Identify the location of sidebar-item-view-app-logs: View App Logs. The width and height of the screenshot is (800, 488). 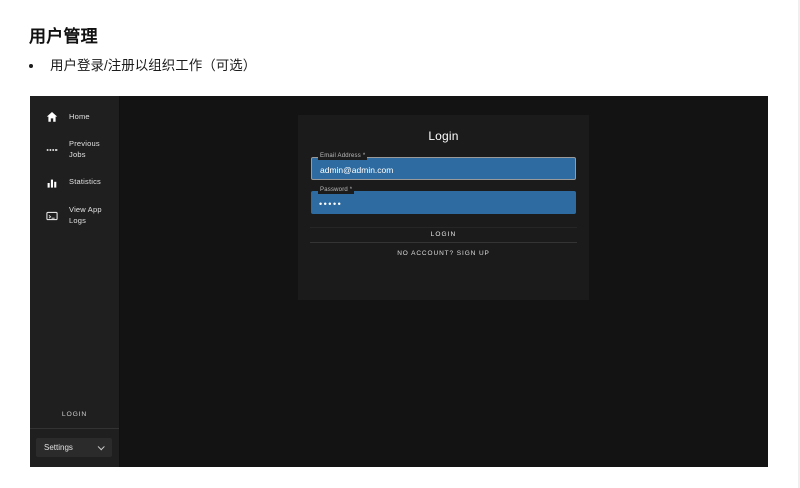
(74, 216).